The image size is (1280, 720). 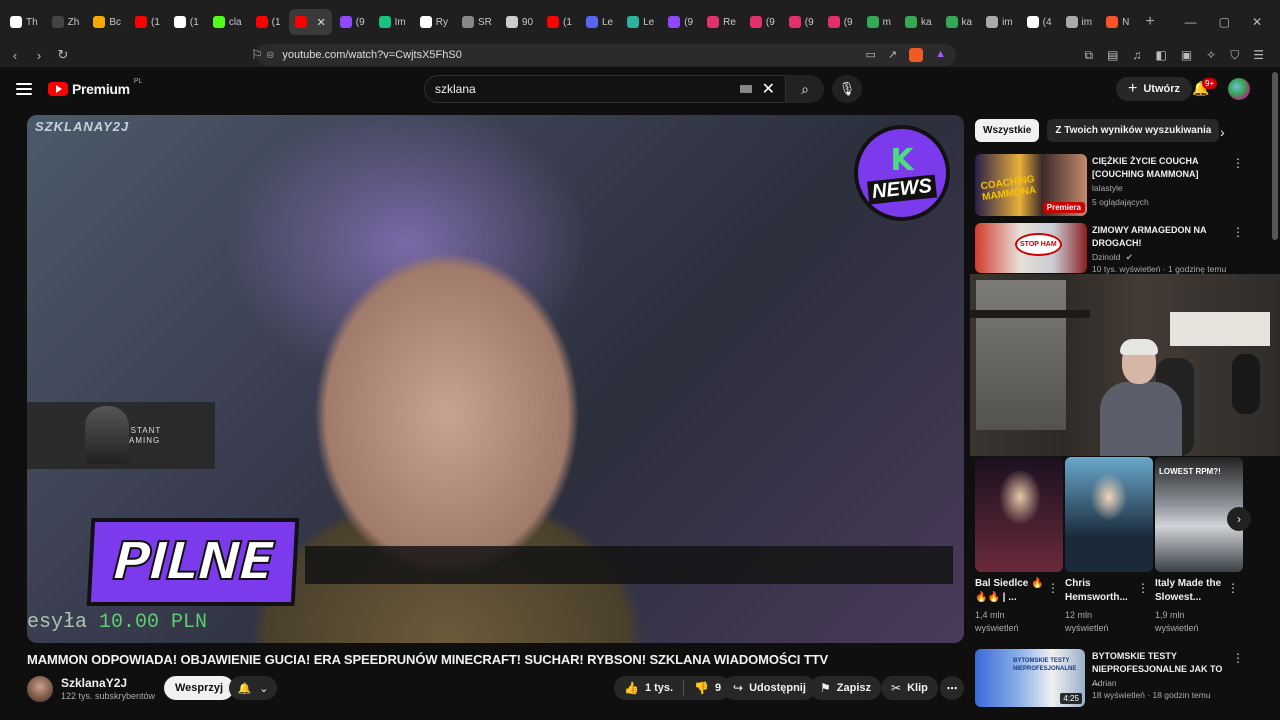 What do you see at coordinates (916, 55) in the screenshot?
I see `brave-shields-icon` at bounding box center [916, 55].